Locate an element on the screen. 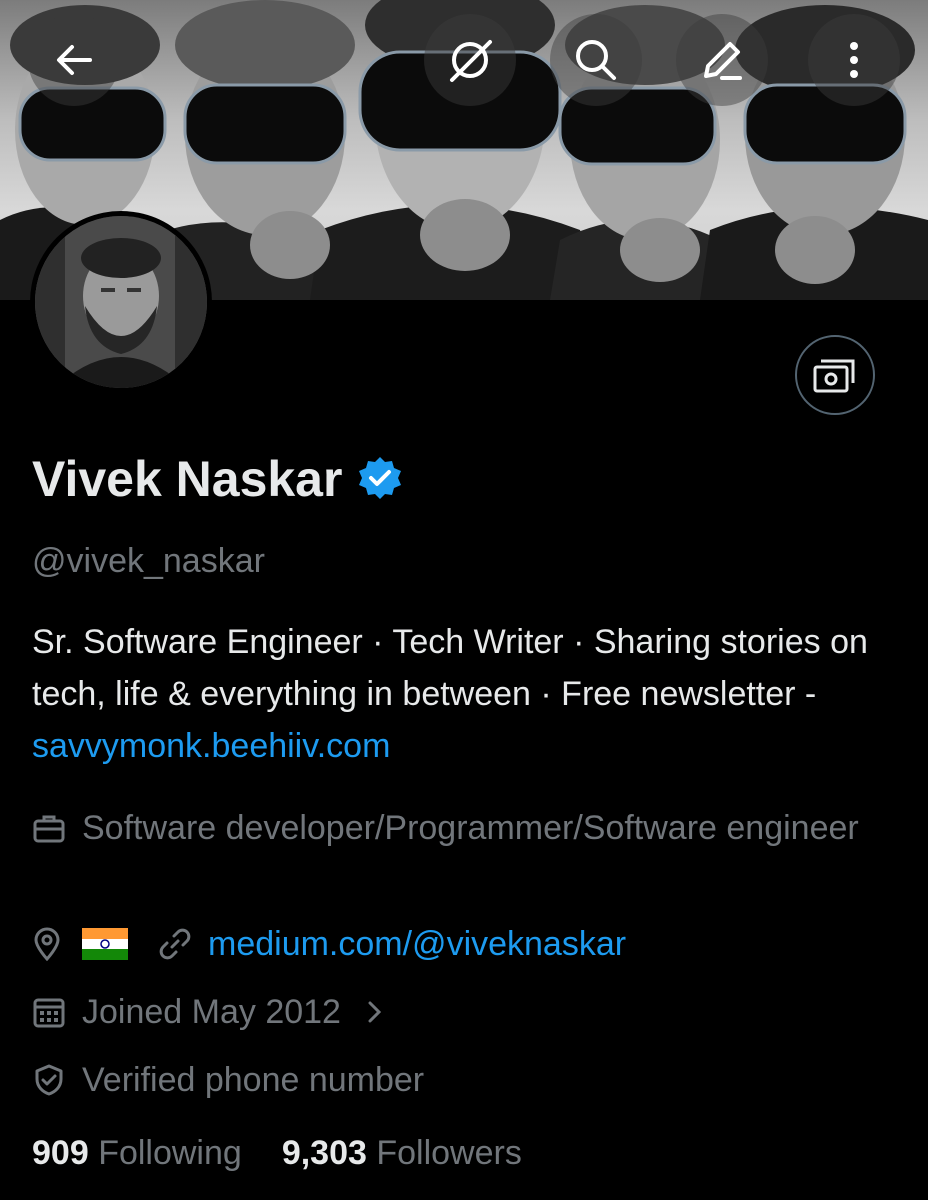 The width and height of the screenshot is (928, 1200). location-flag is located at coordinates (105, 944).